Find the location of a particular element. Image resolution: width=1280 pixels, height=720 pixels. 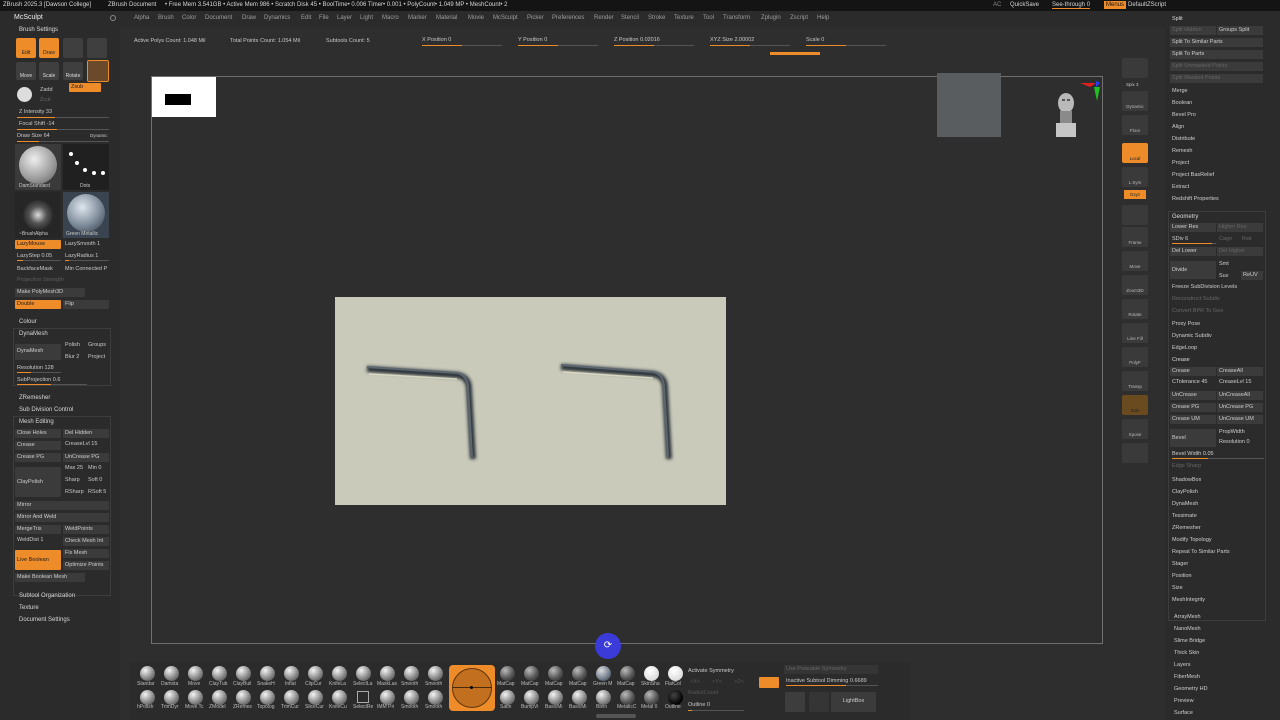

arraymesh-section: ArrayMesh is located at coordinates (1187, 617).